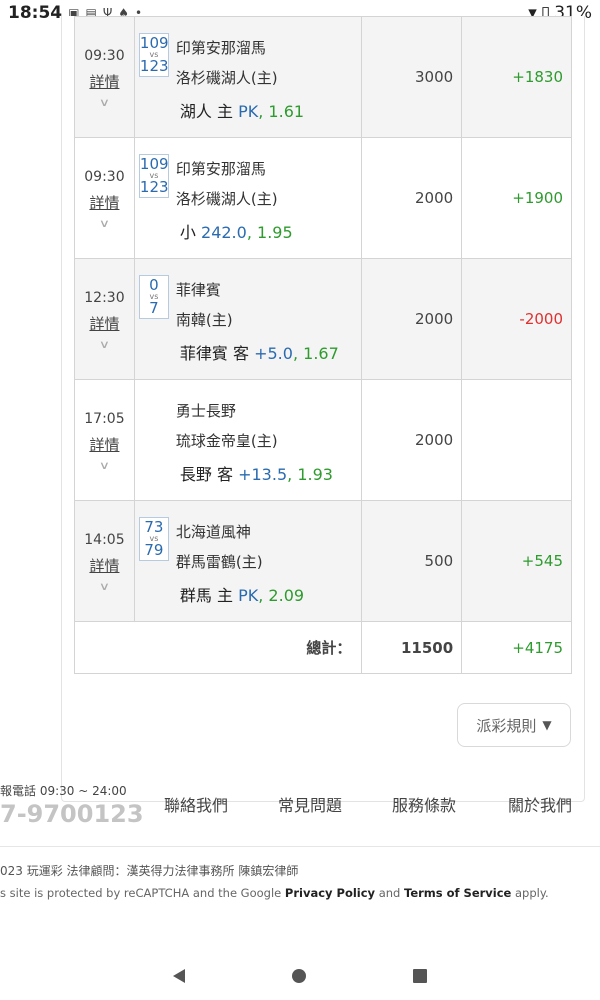  I want to click on bet-amount: 3000, so click(412, 77).